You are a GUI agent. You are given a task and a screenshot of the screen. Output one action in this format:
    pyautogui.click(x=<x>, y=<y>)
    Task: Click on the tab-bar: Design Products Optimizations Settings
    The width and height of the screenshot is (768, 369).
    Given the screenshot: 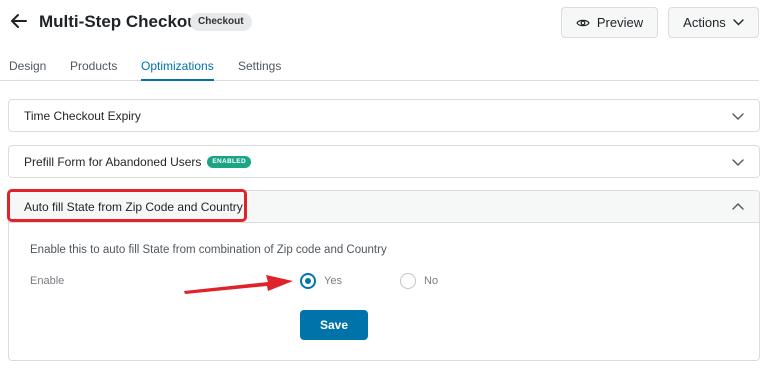 What is the action you would take?
    pyautogui.click(x=379, y=70)
    